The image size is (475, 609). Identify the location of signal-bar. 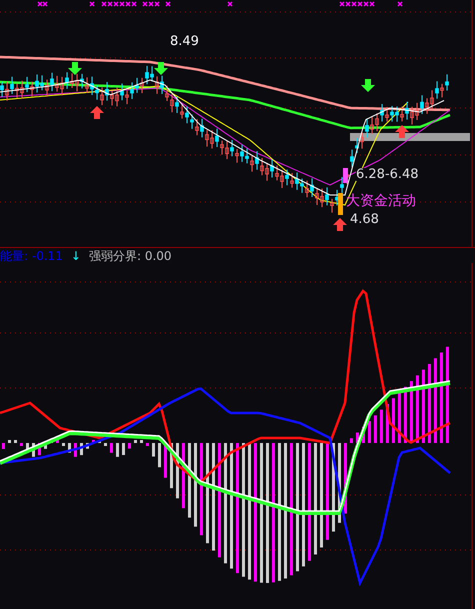
(345, 175).